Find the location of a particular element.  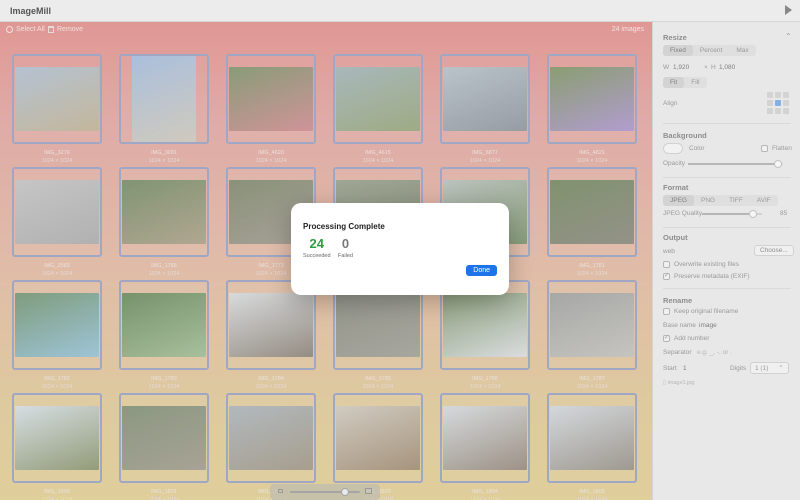

thumbnail-tile: IMG_1800 1024 × 1024 is located at coordinates (57, 446).